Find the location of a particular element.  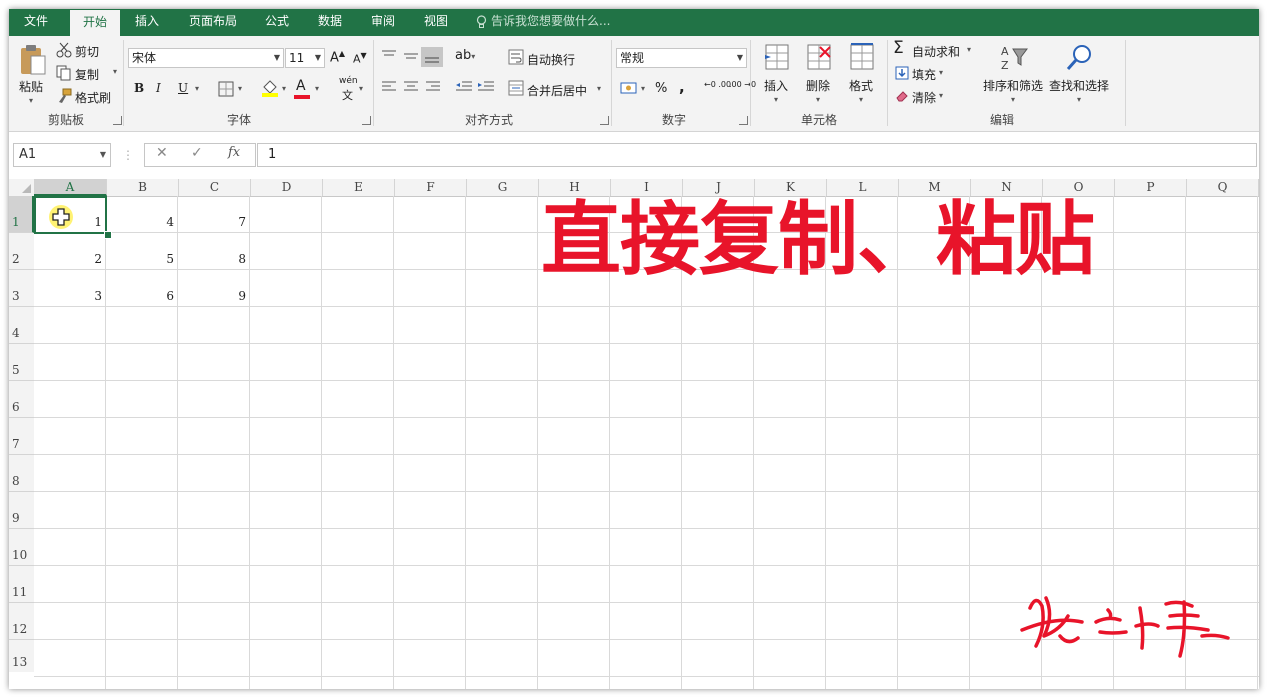

phonetic-top: wén is located at coordinates (348, 81).